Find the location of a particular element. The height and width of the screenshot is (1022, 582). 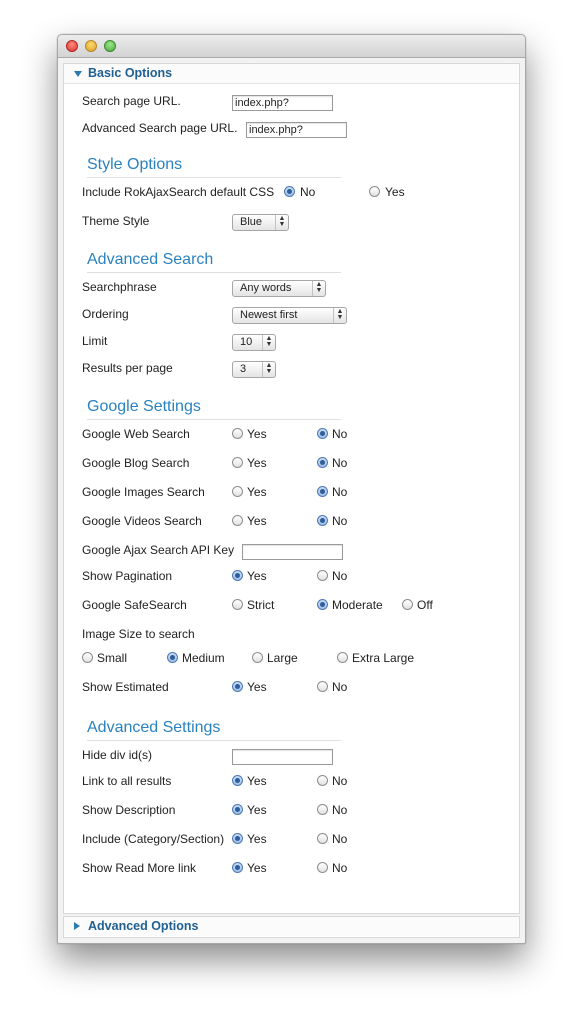

advanced-search-heading: Advanced Search is located at coordinates (214, 262).